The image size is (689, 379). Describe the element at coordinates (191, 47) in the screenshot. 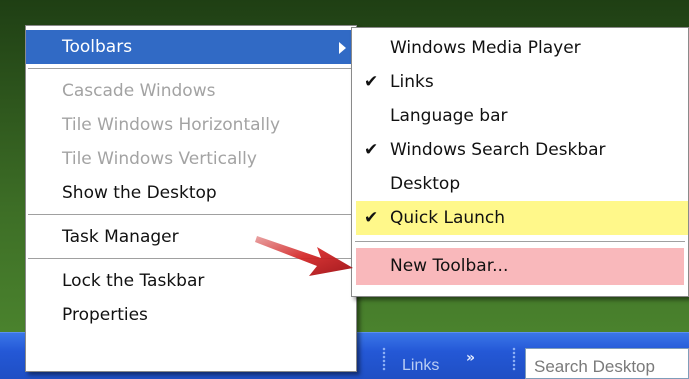

I see `menu-item-toolbars: Toolbars` at that location.